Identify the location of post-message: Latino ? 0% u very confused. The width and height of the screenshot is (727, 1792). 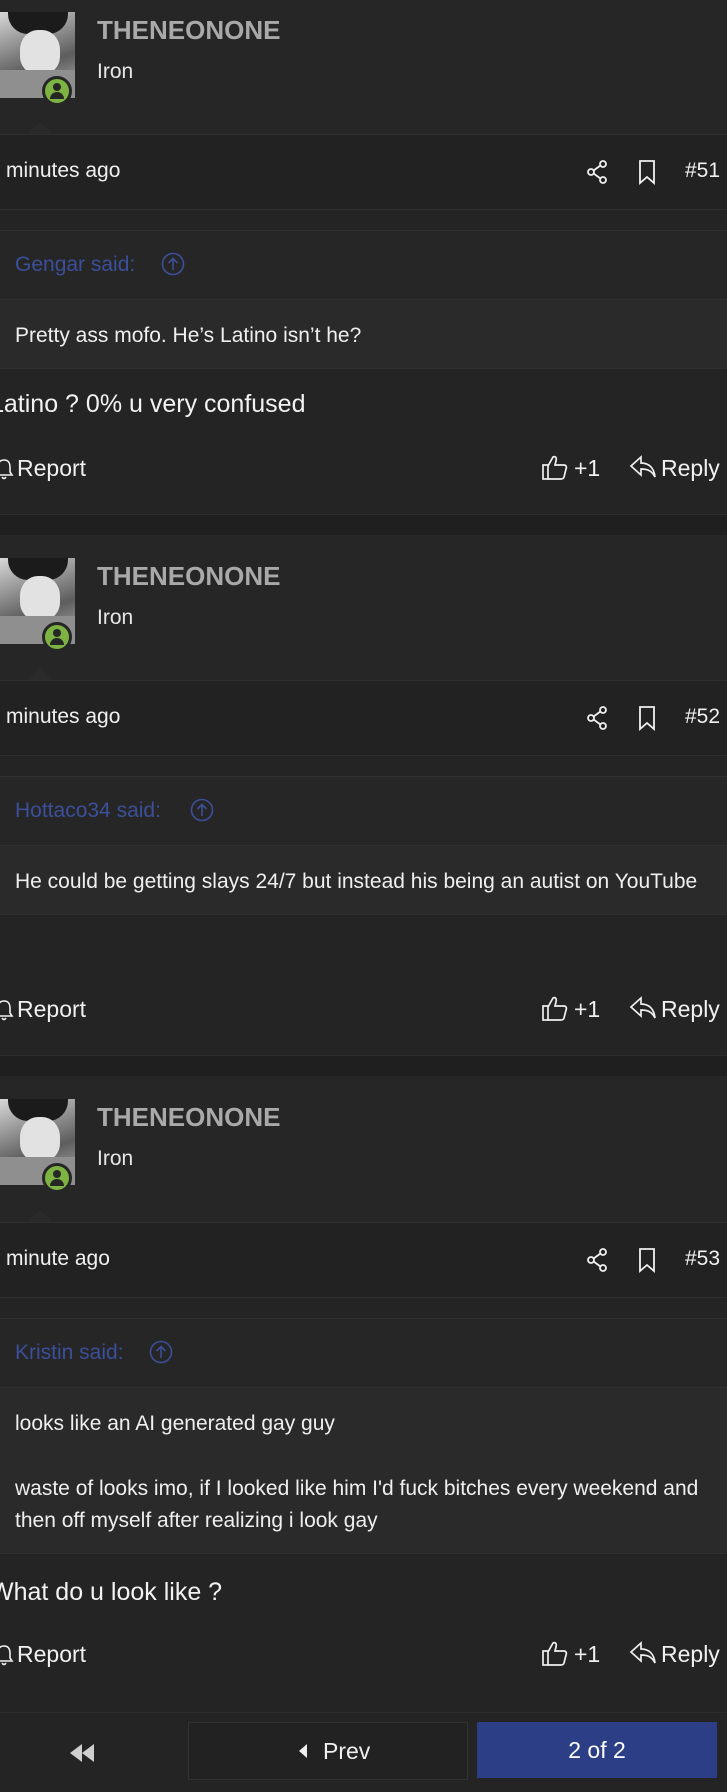
(153, 404).